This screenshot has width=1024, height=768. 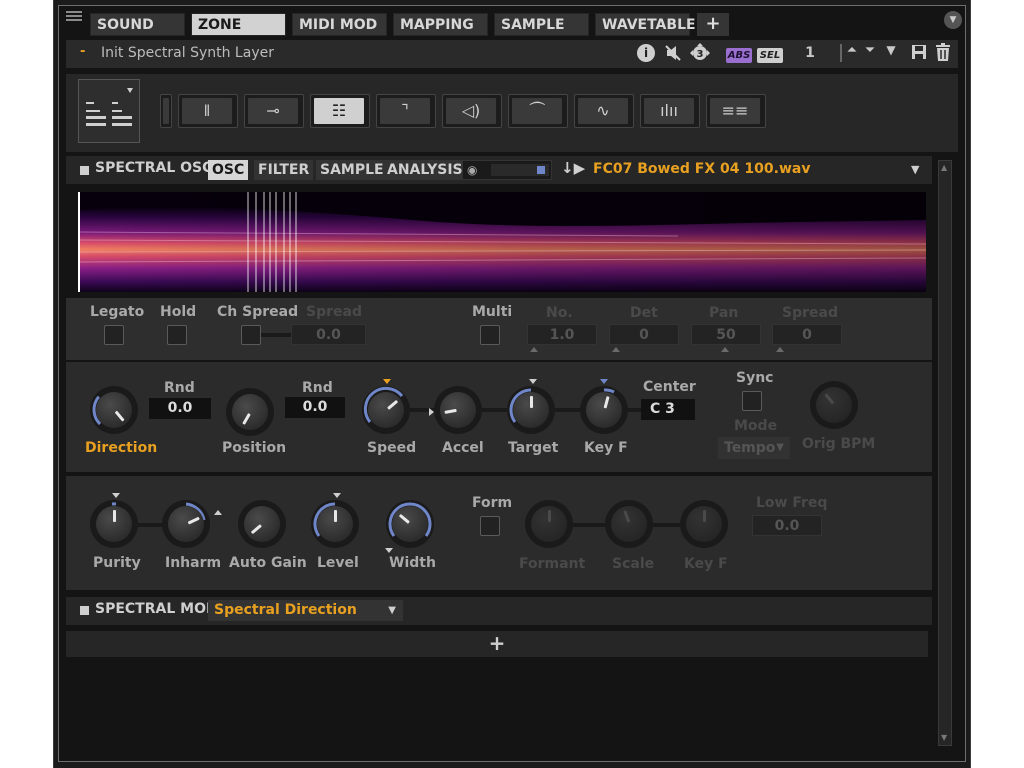 I want to click on speaker-icon: ◁), so click(x=471, y=111).